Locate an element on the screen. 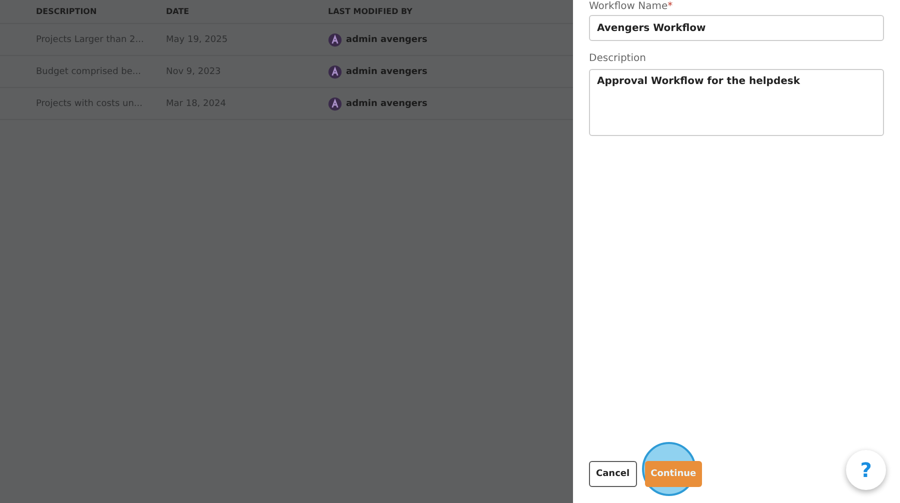 The height and width of the screenshot is (503, 900). field-label: Description is located at coordinates (618, 58).